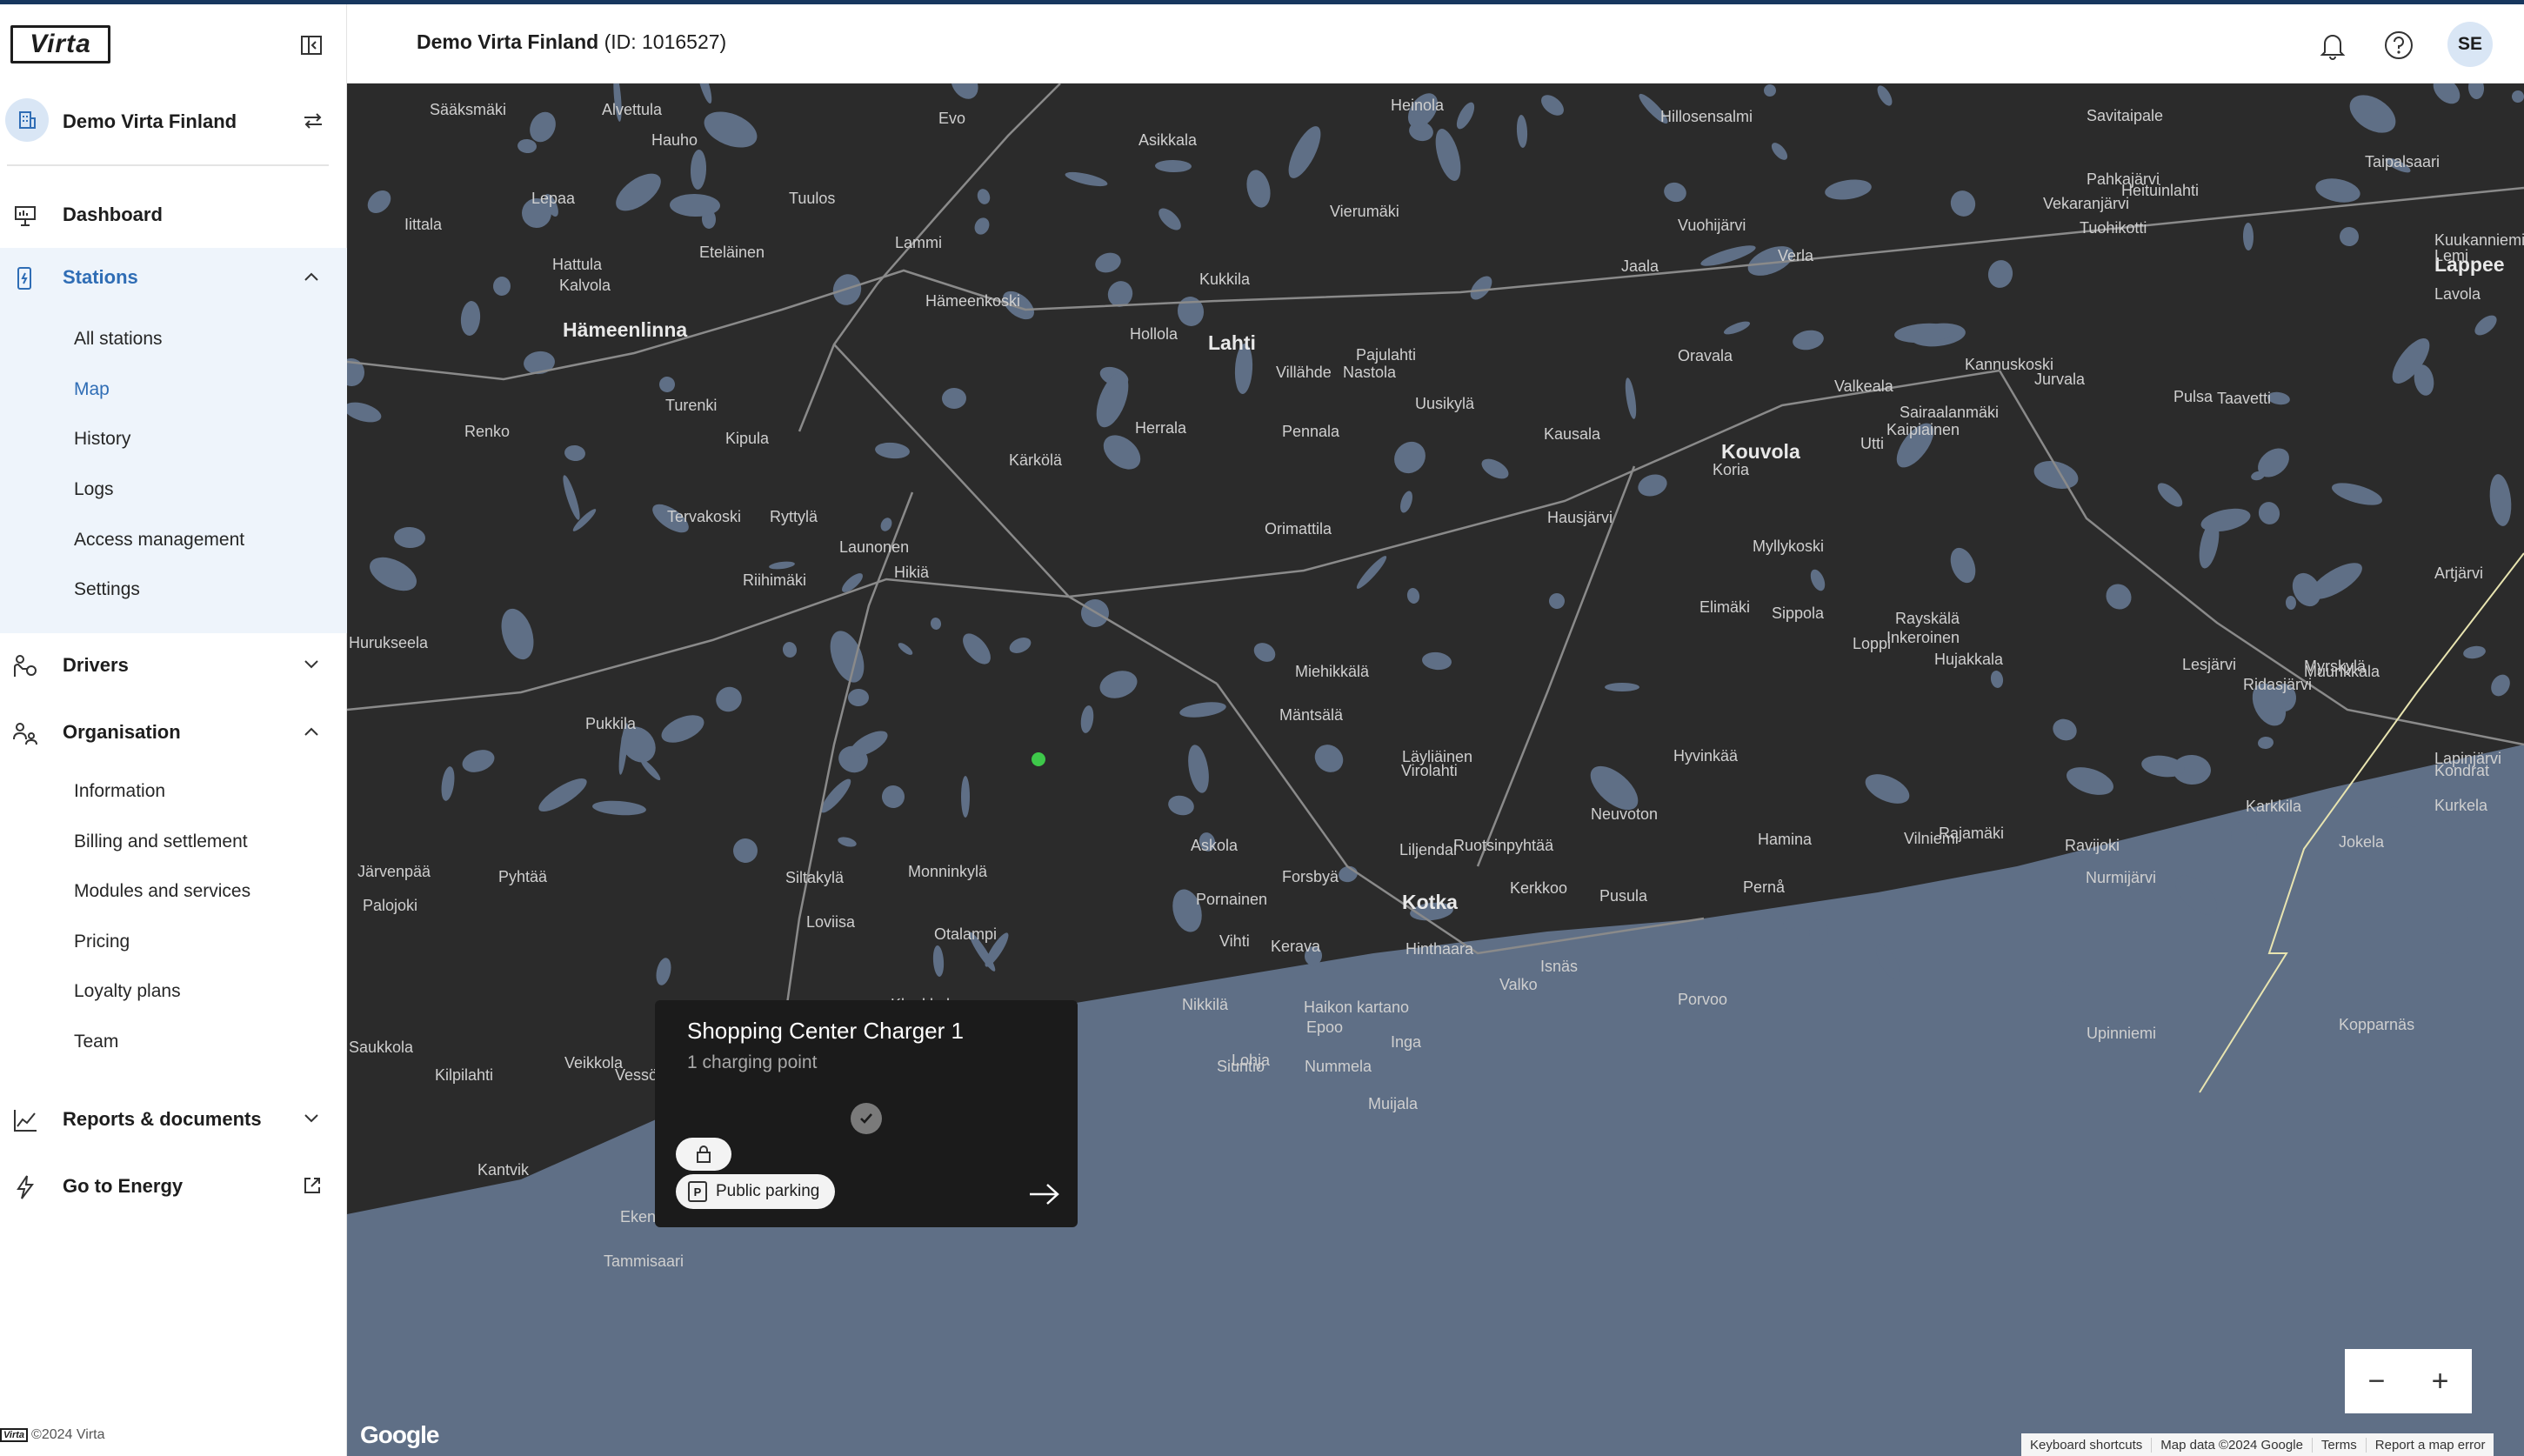 This screenshot has height=1456, width=2524. I want to click on nav-stations: Stations, so click(173, 276).